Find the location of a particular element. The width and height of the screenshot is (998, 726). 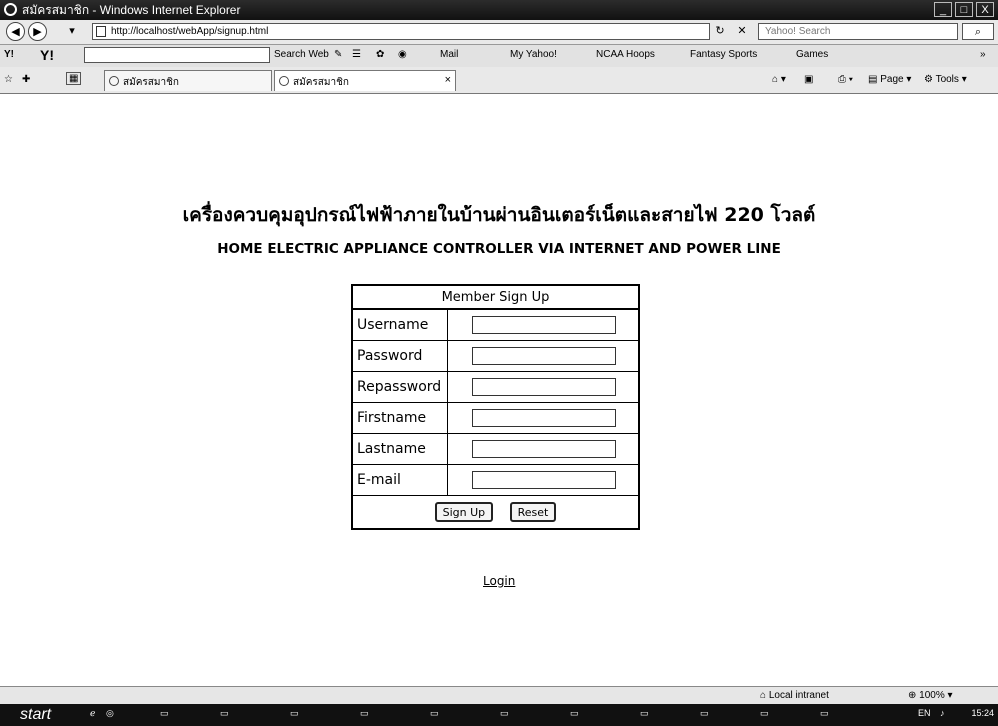

quicklaunch-app-icon: ◎ is located at coordinates (110, 713).